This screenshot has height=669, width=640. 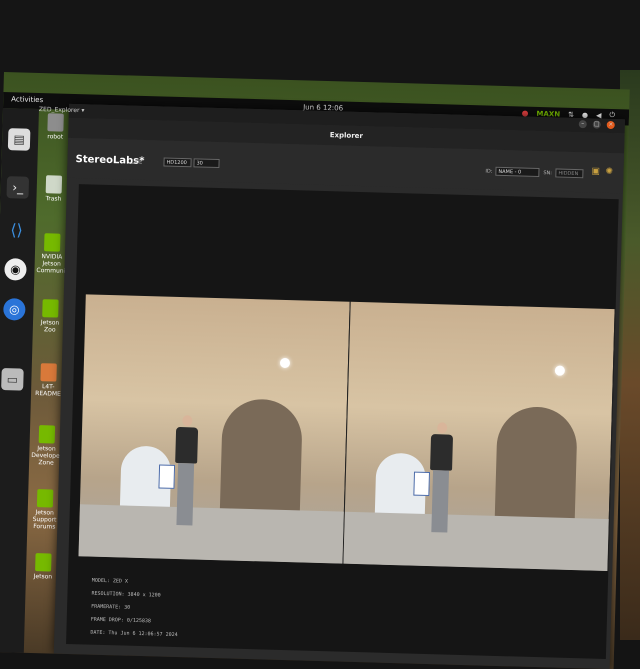 I want to click on files-icon: ▤, so click(x=19, y=139).